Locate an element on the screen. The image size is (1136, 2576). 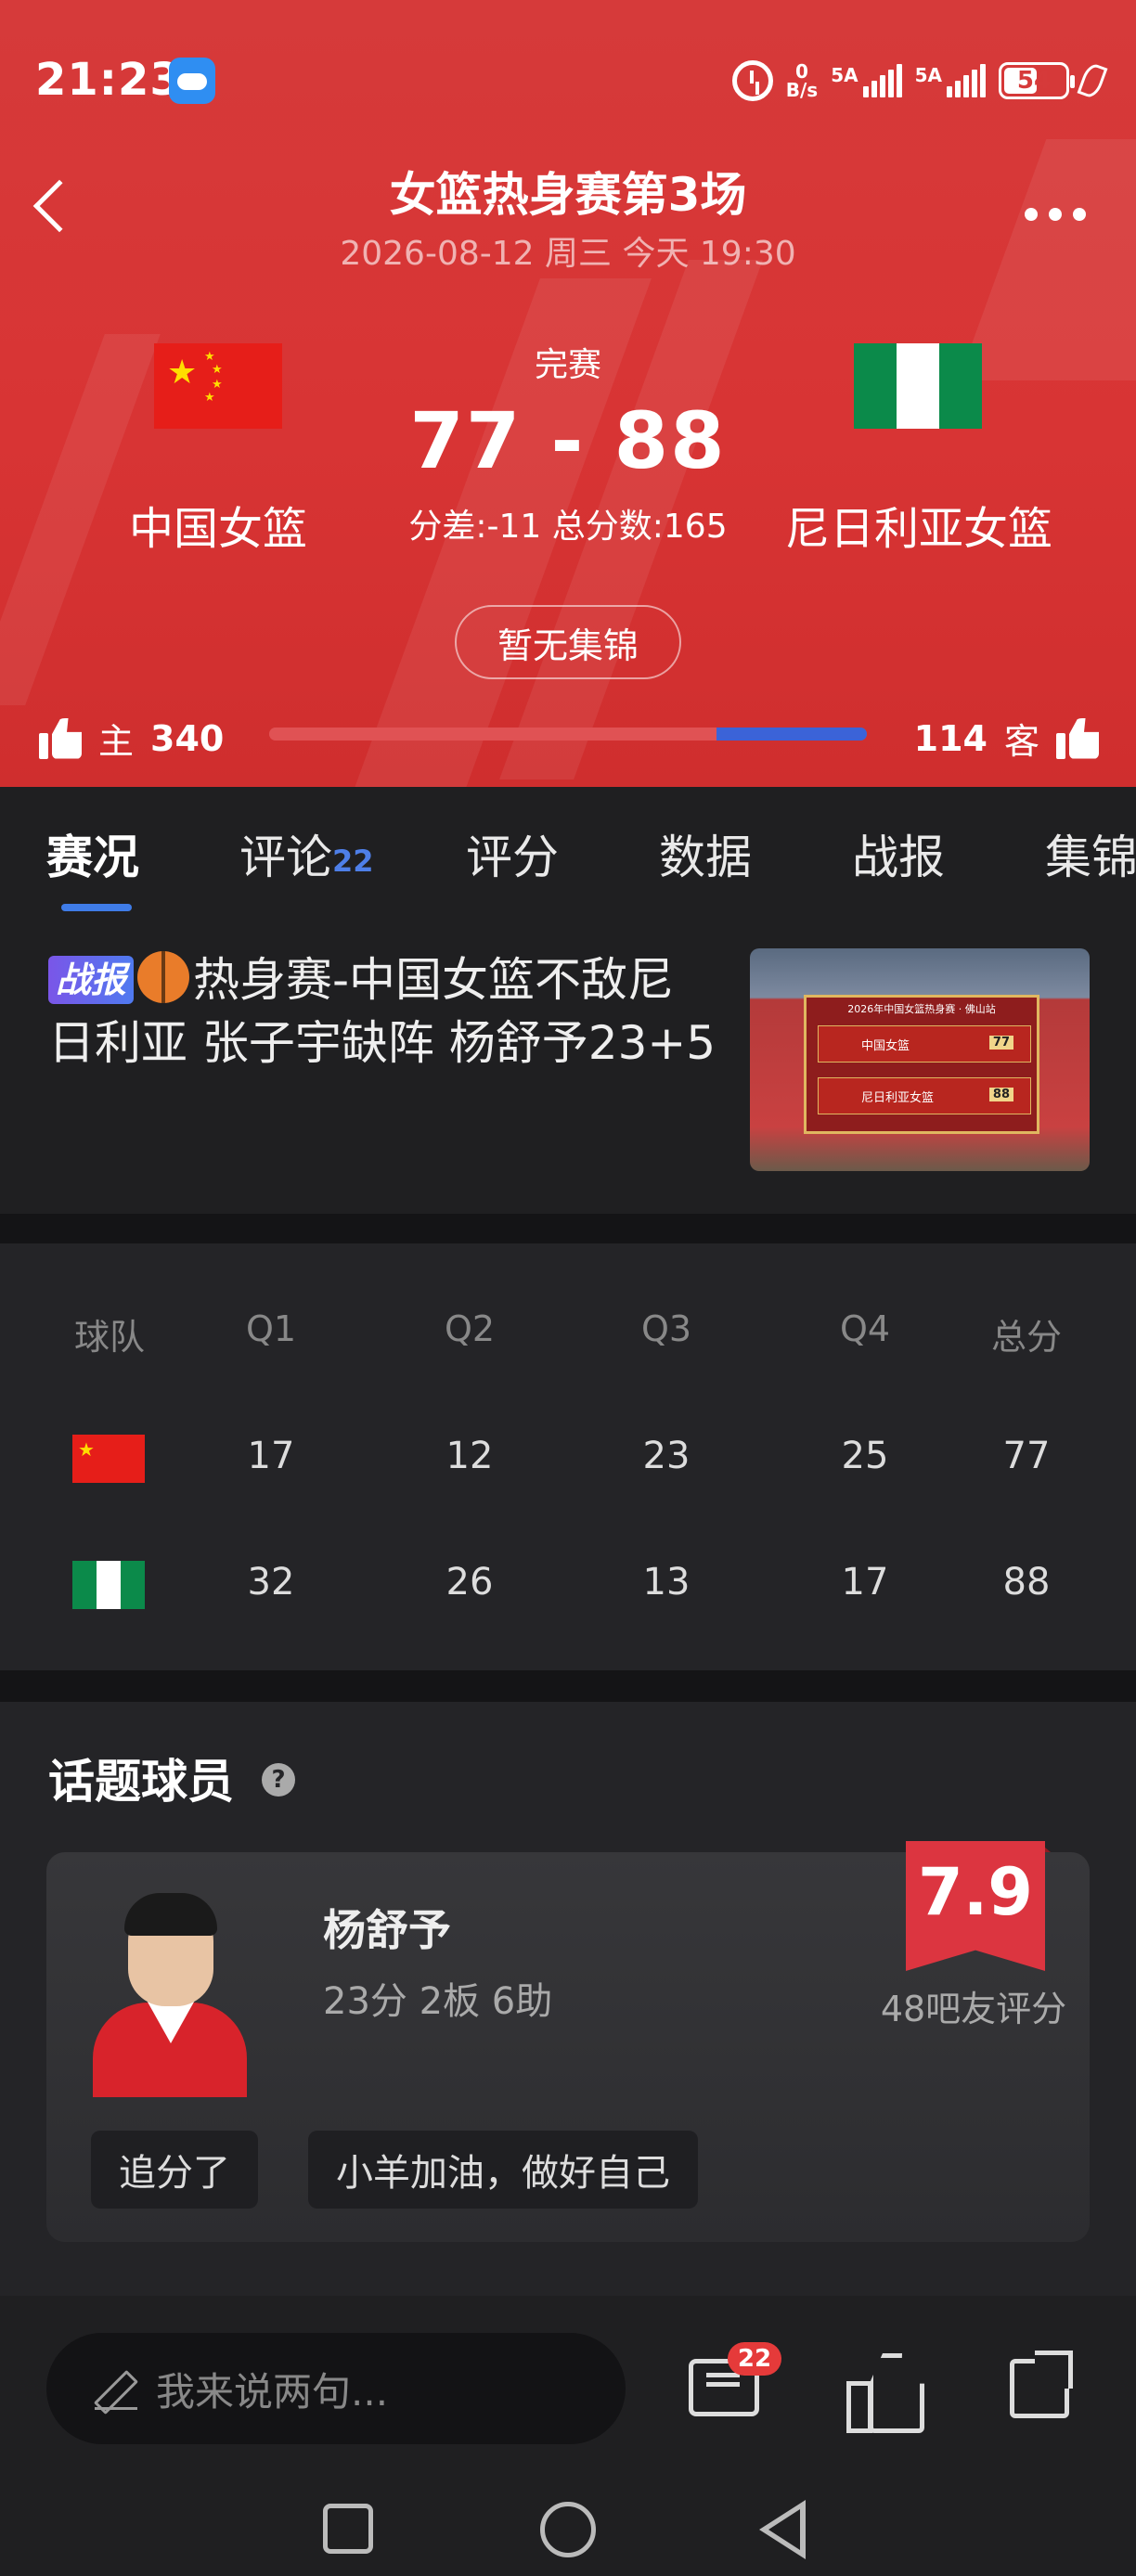
table-header: Q2 is located at coordinates (470, 1328).